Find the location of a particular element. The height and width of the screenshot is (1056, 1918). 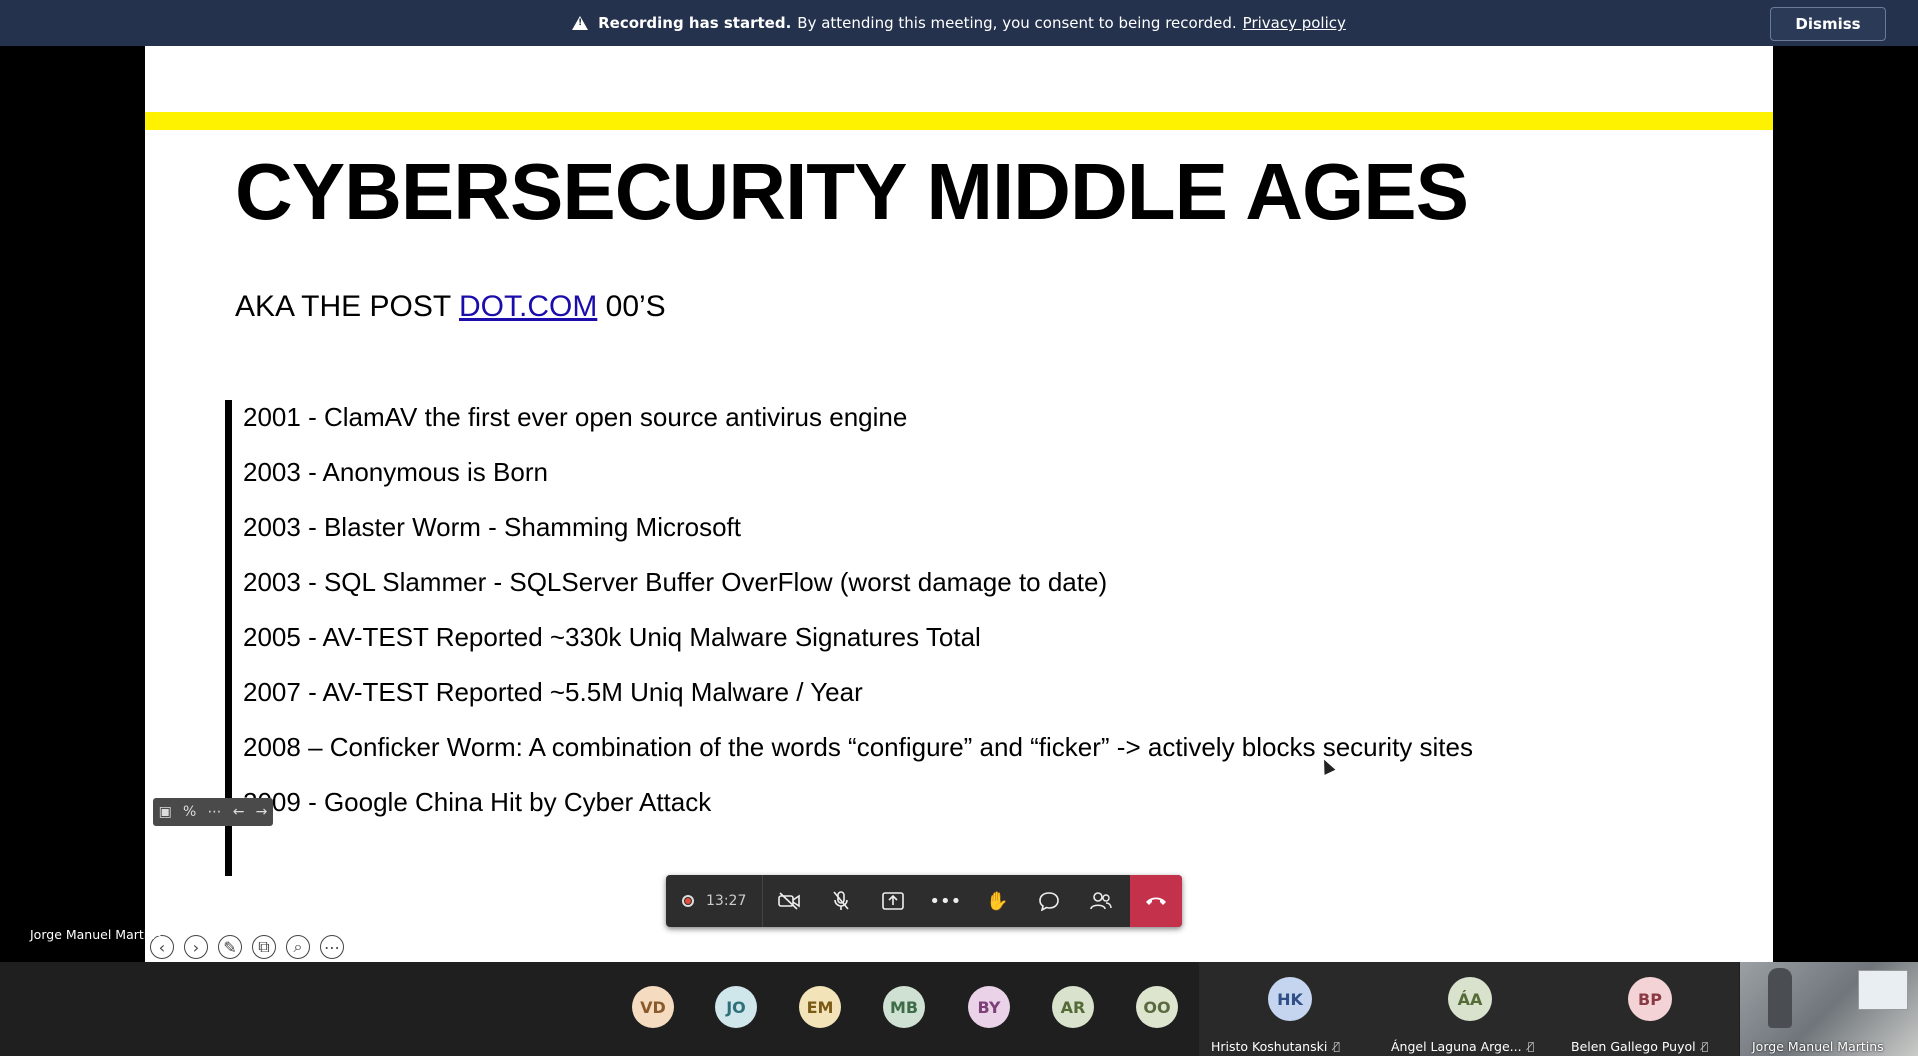

people-icon is located at coordinates (1101, 901).